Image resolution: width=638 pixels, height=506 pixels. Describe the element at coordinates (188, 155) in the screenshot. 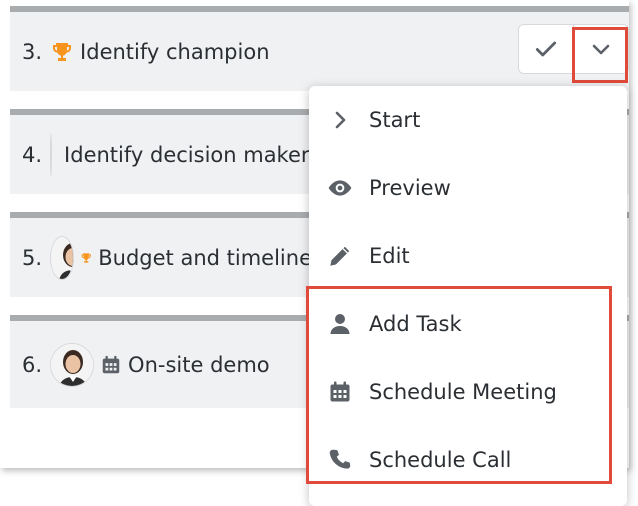

I see `task-title: Identify decision makers` at that location.